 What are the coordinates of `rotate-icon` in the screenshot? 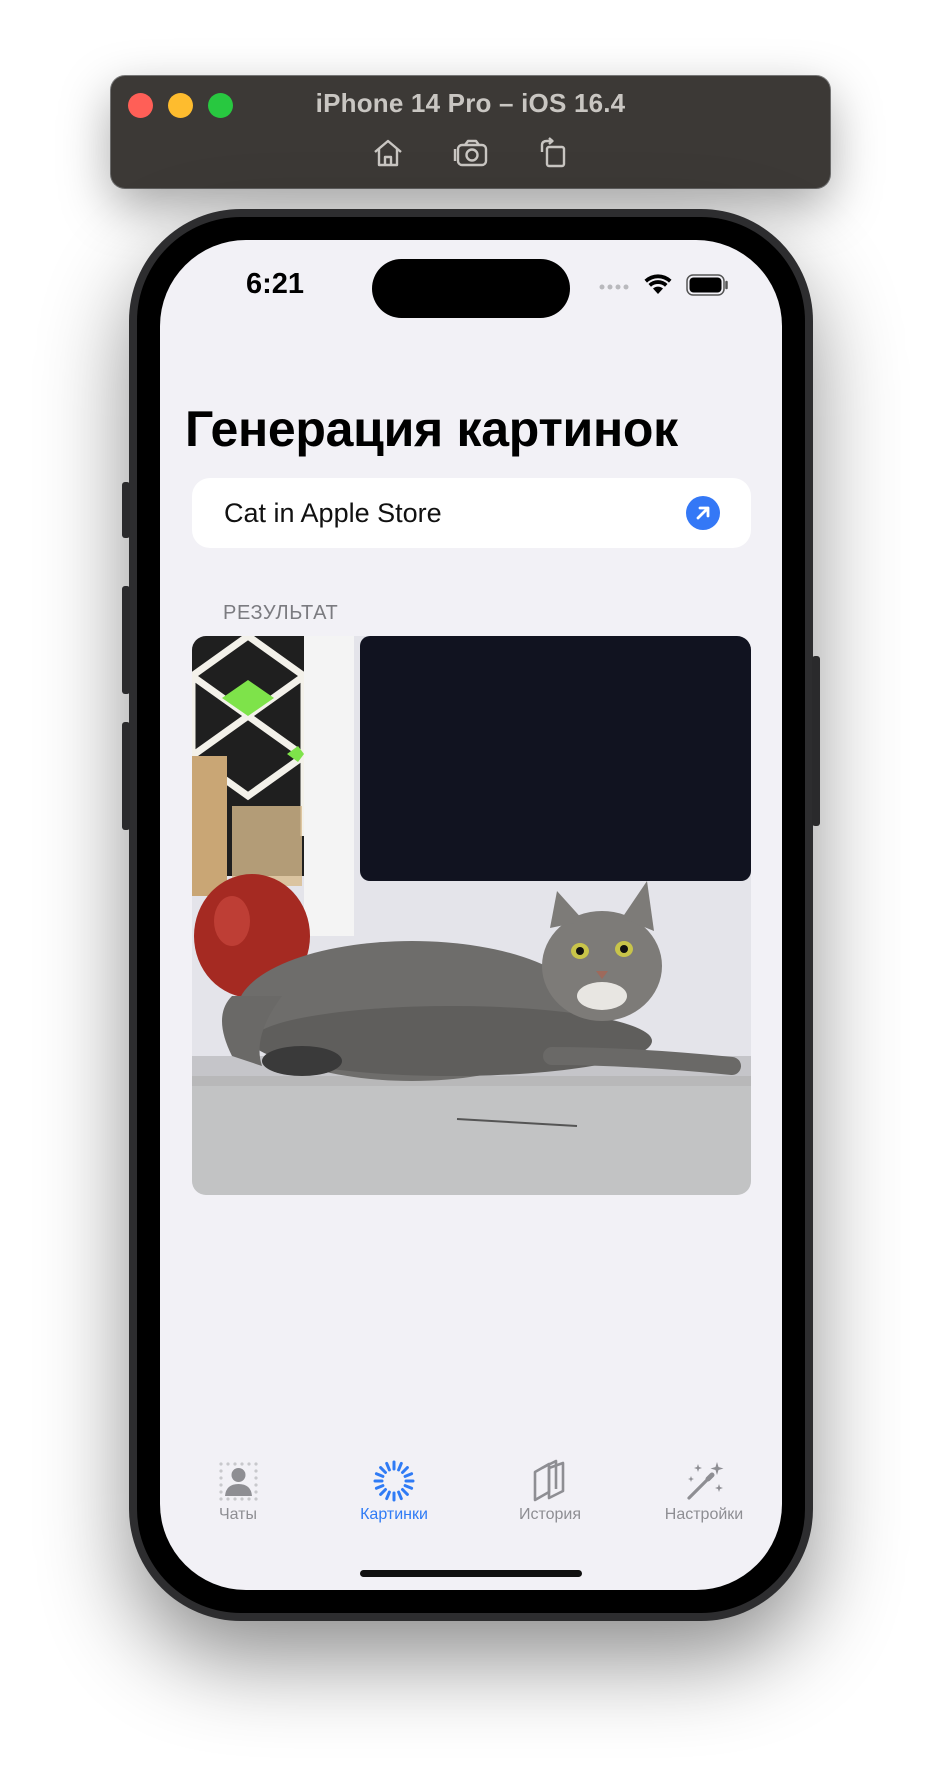 It's located at (553, 153).